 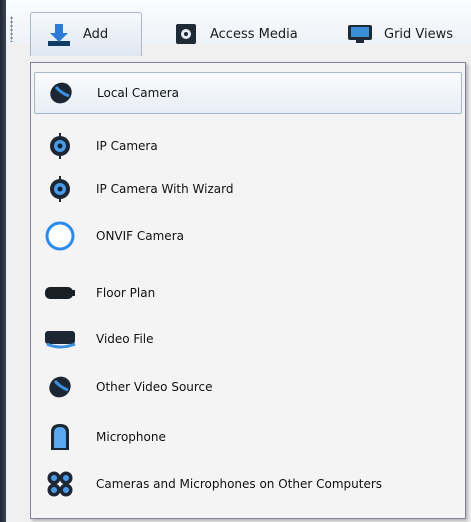 What do you see at coordinates (60, 146) in the screenshot?
I see `ip-camera-icon` at bounding box center [60, 146].